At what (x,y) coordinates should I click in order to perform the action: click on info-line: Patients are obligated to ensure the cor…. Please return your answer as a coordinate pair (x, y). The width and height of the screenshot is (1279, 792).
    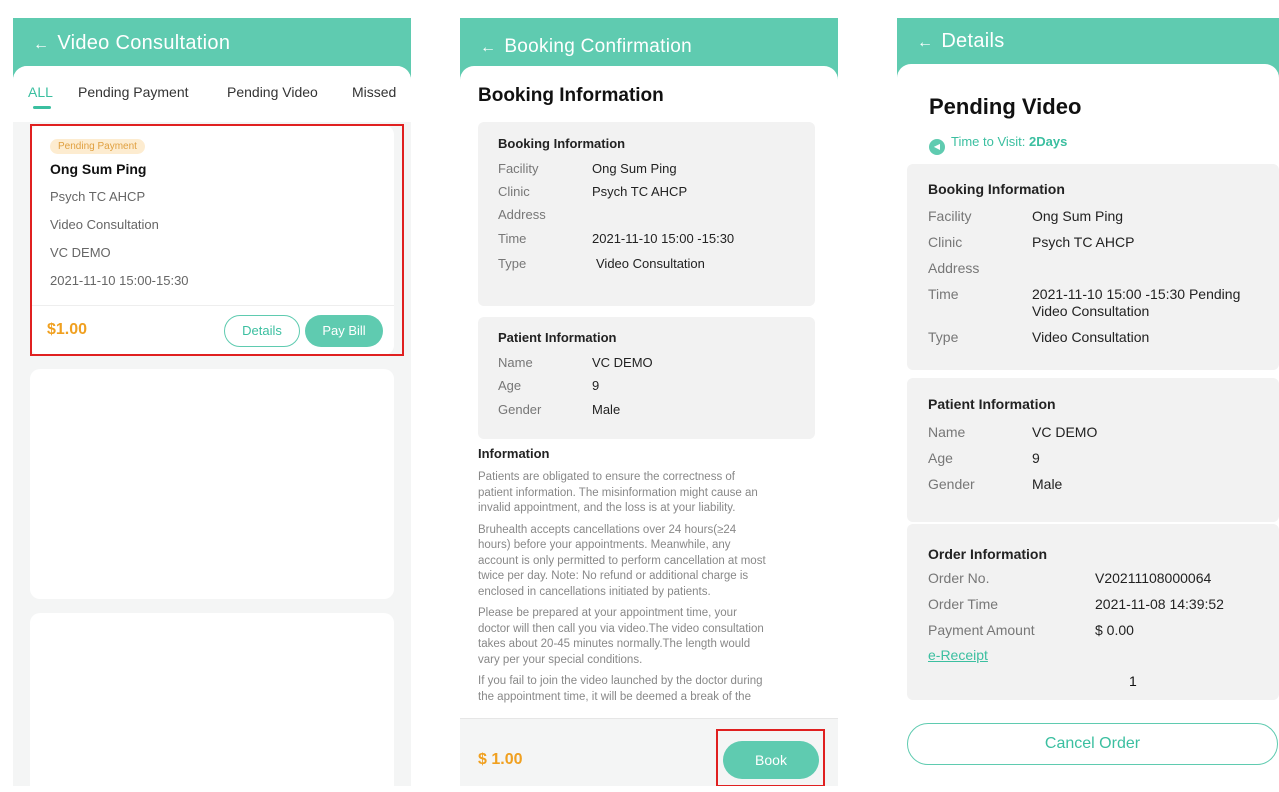
    Looking at the image, I should click on (606, 477).